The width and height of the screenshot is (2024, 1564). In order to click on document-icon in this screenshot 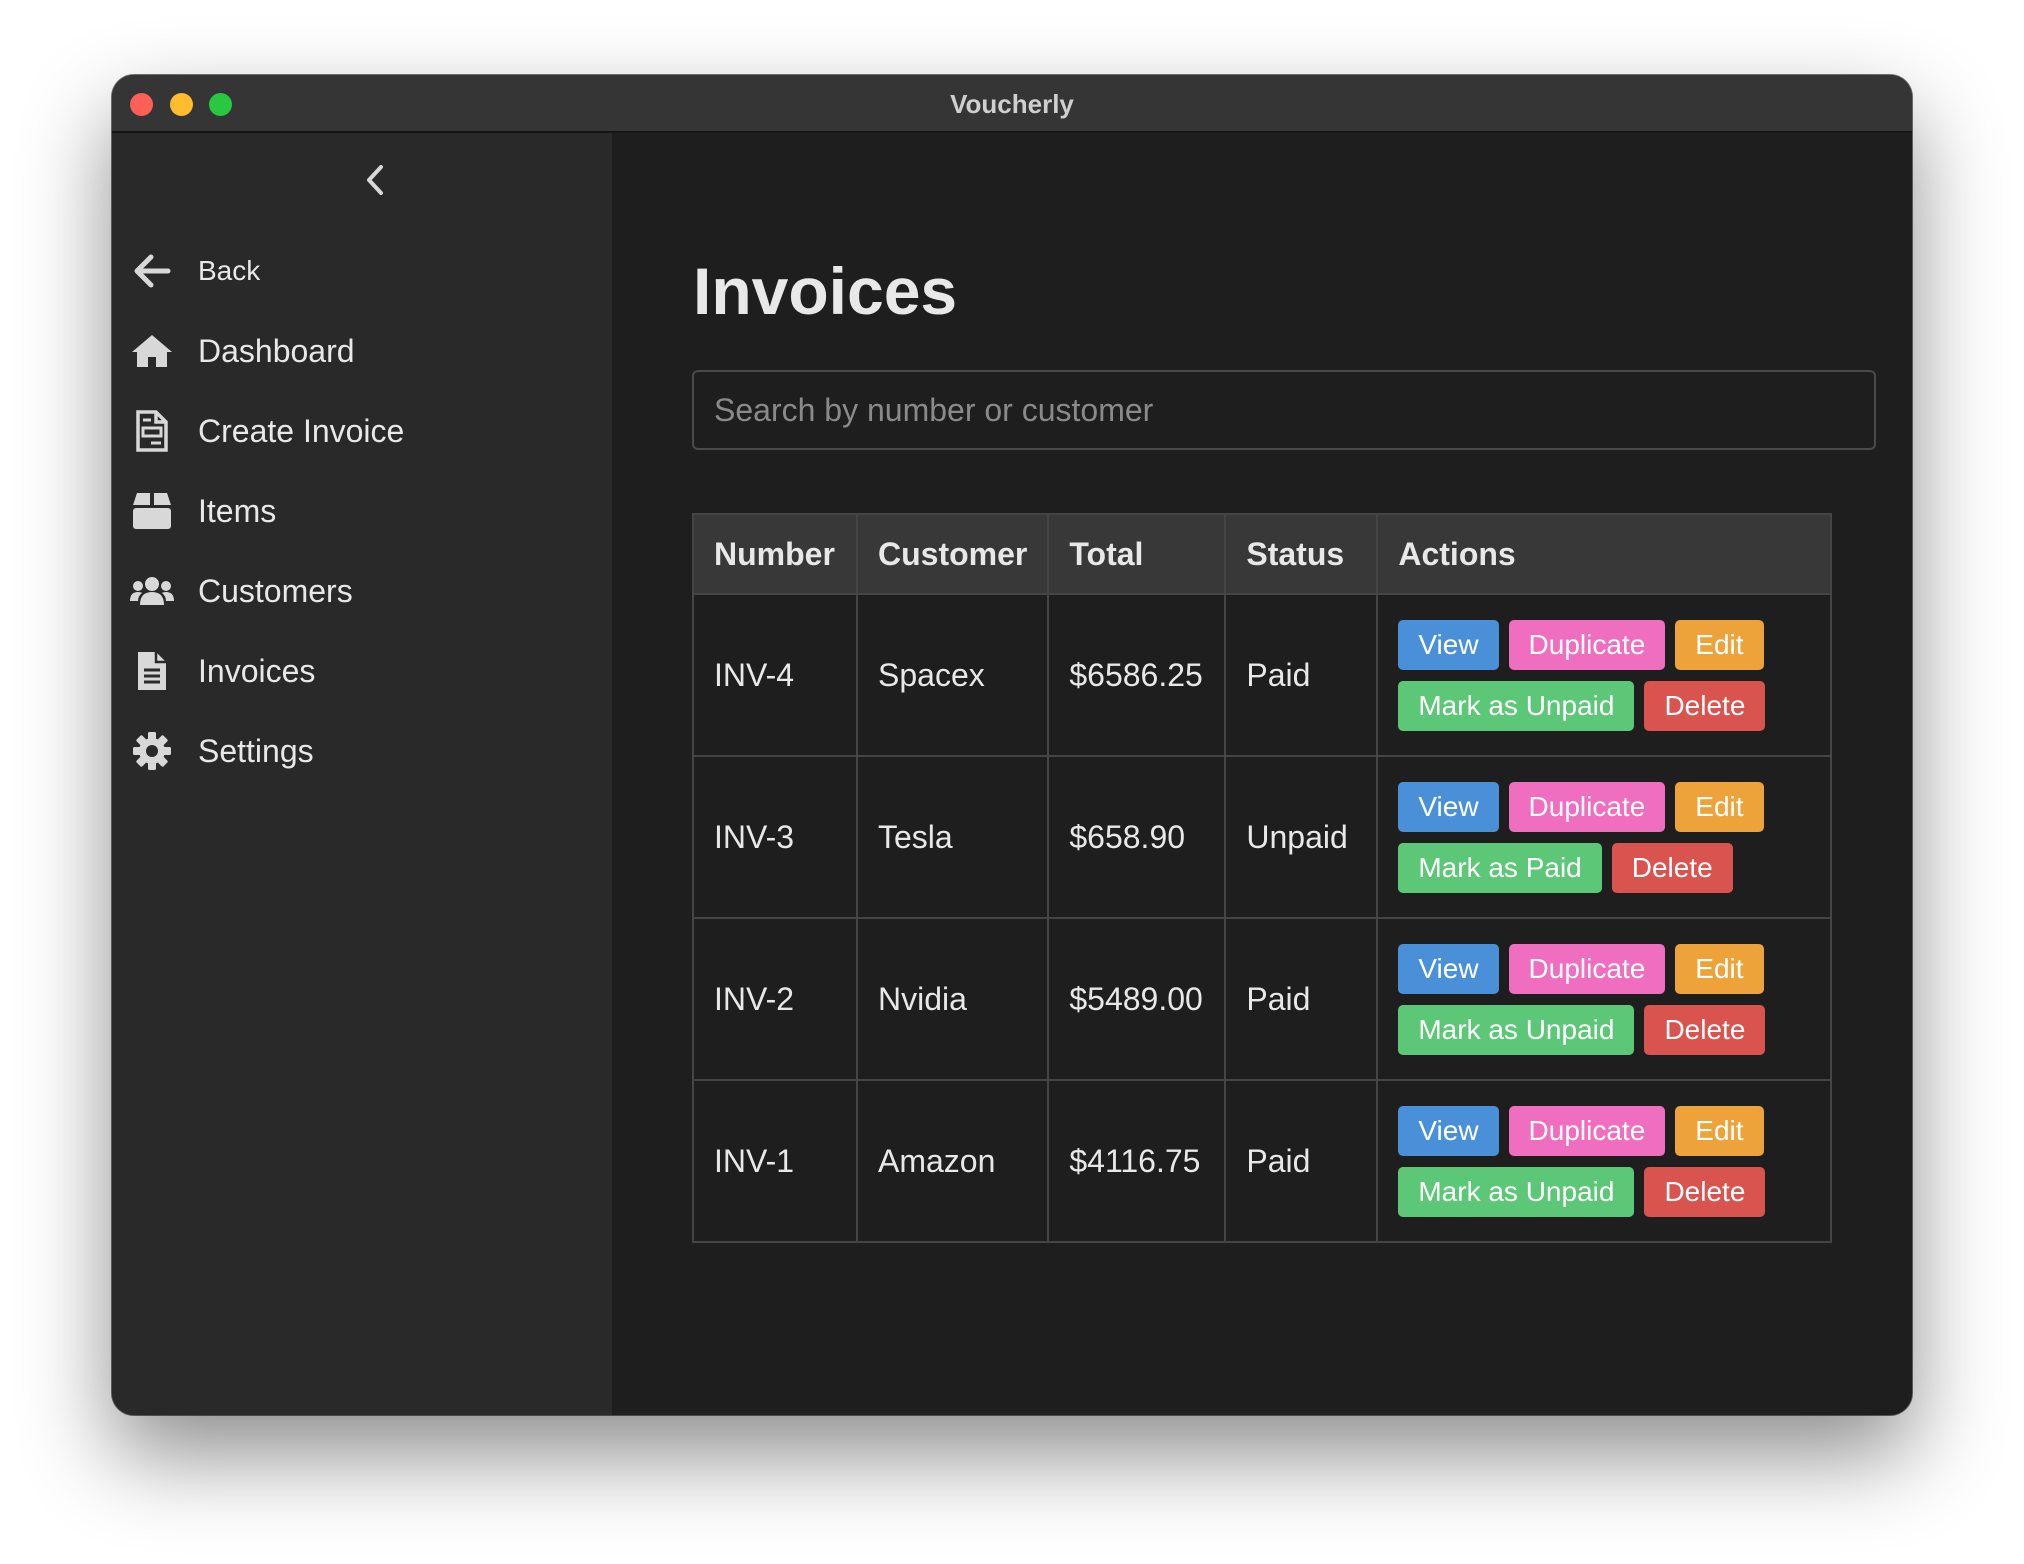, I will do `click(152, 671)`.